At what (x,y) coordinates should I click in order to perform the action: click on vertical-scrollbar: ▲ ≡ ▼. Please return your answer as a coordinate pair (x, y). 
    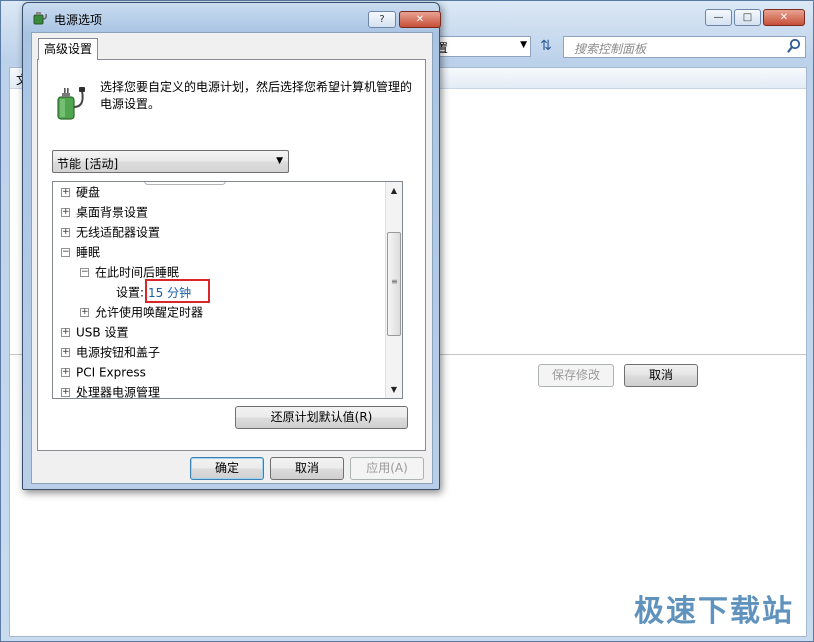
    Looking at the image, I should click on (393, 290).